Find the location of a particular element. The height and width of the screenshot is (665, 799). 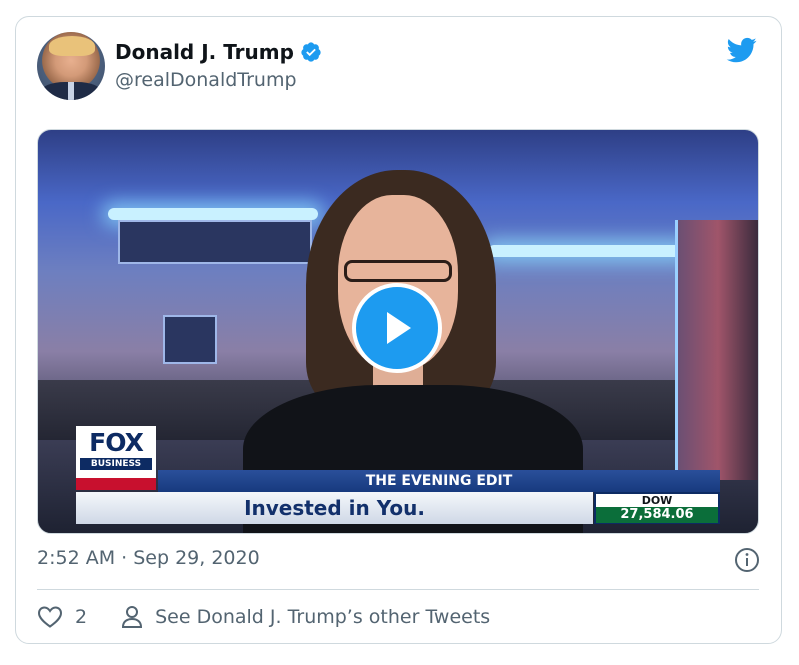

person-icon is located at coordinates (132, 617).